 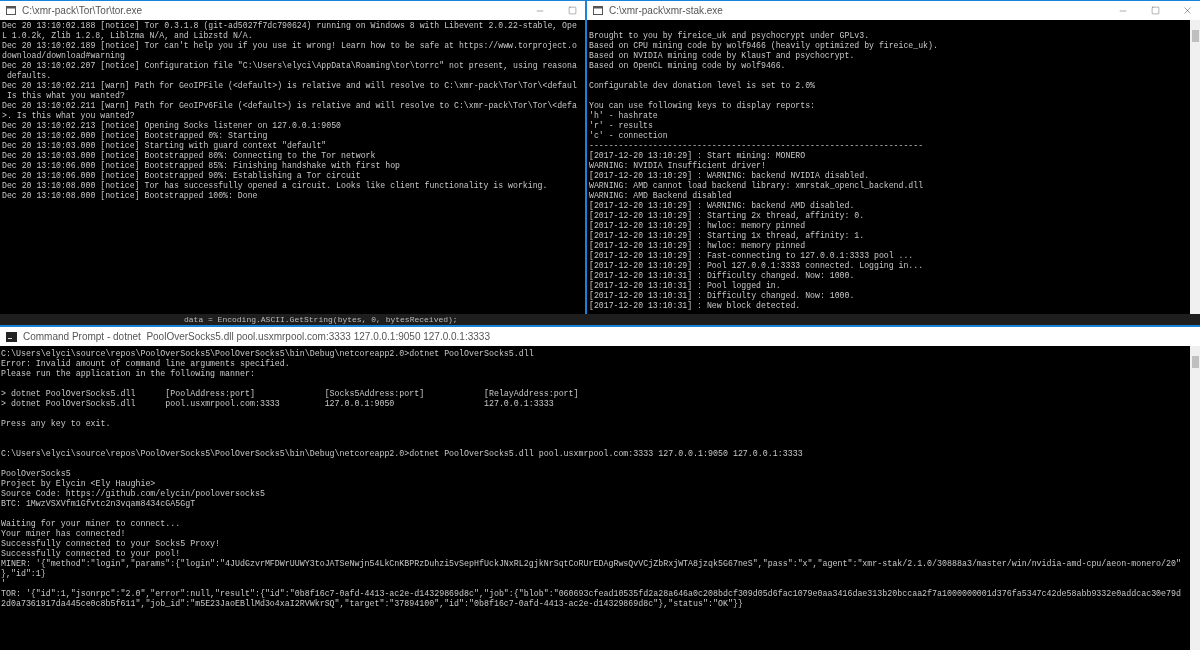 I want to click on console-line: Configurable dev donation level is set to 2.0%, so click(x=702, y=86).